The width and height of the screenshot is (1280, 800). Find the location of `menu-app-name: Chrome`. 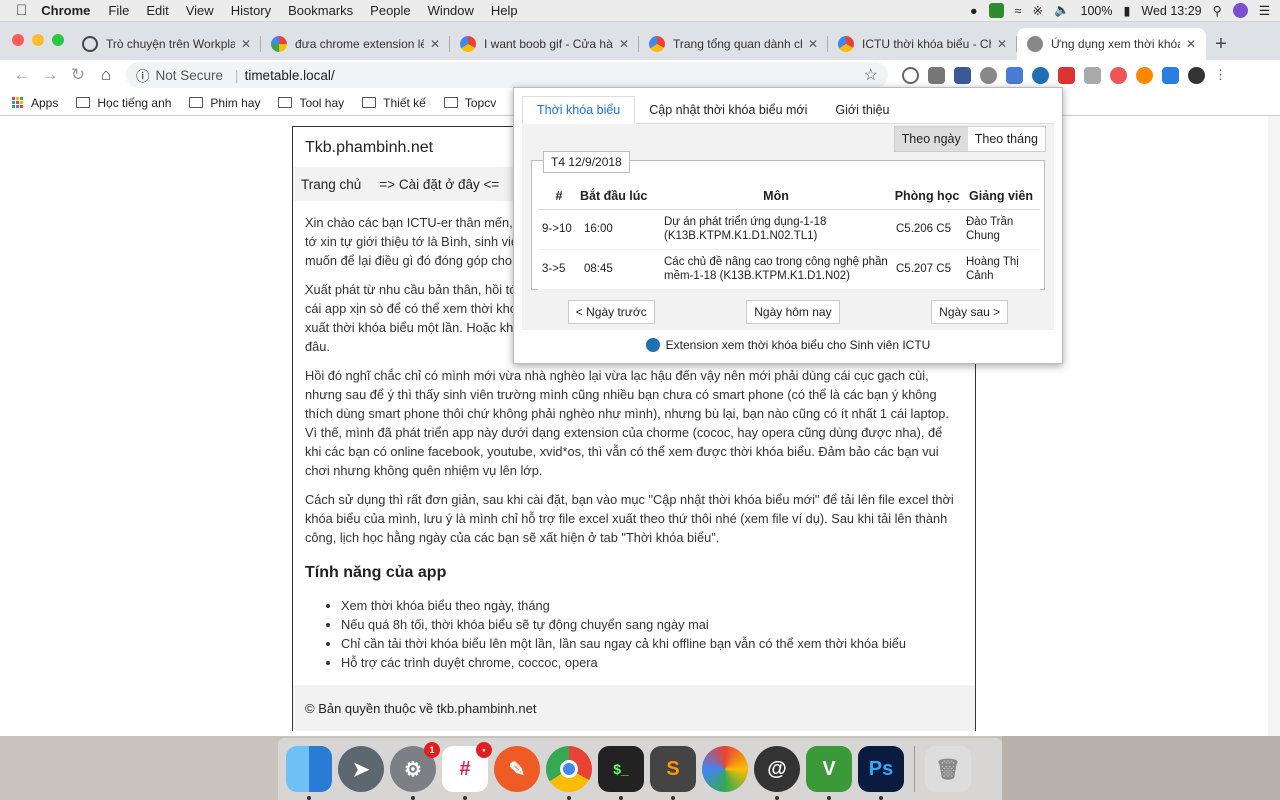

menu-app-name: Chrome is located at coordinates (65, 10).